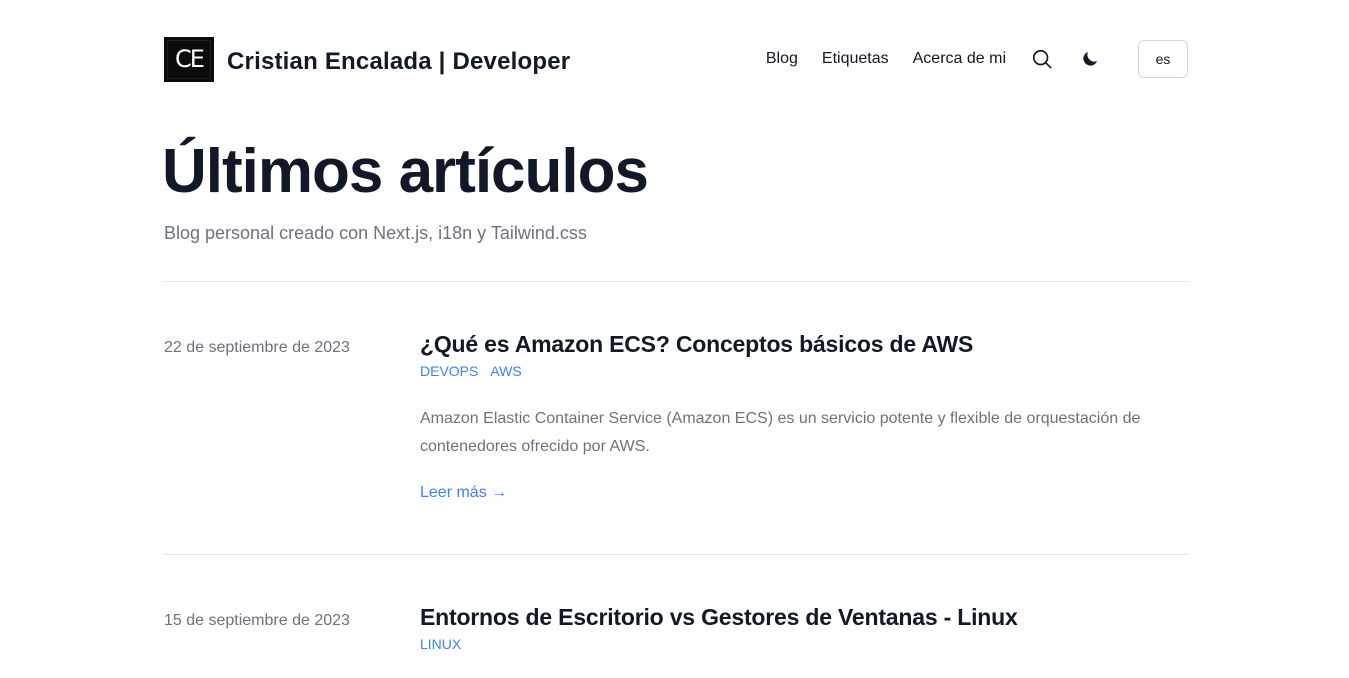  I want to click on tag-link-aws: AWS, so click(505, 371).